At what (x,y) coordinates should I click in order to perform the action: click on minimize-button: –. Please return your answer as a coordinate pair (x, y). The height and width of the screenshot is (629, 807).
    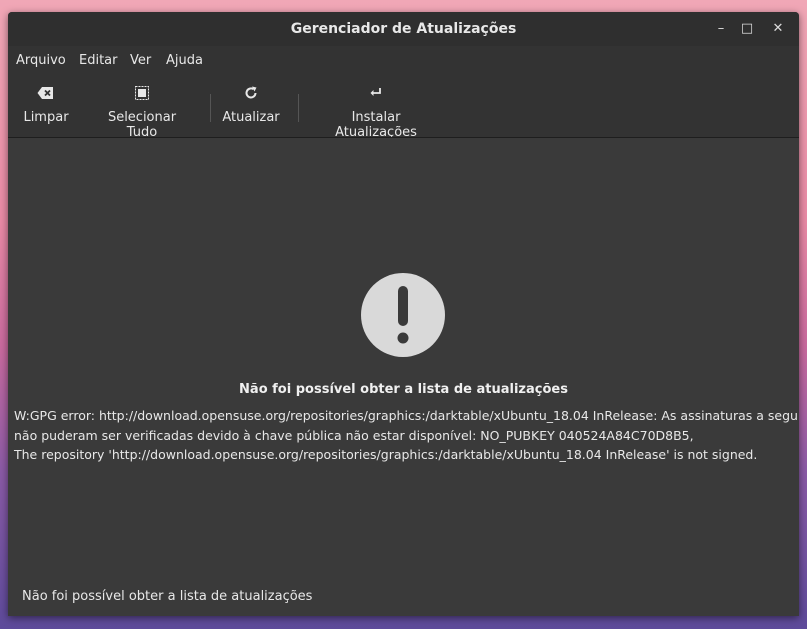
    Looking at the image, I should click on (721, 29).